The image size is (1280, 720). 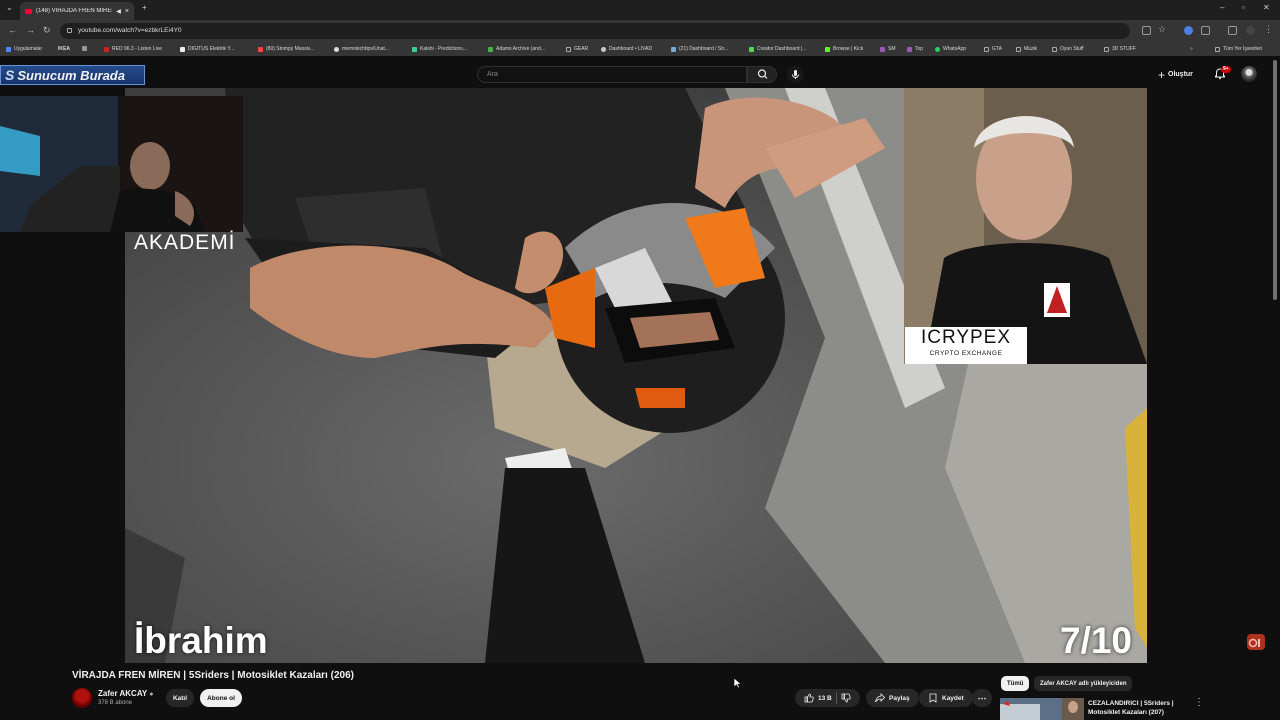 What do you see at coordinates (1096, 640) in the screenshot?
I see `rating-caption: 7/10` at bounding box center [1096, 640].